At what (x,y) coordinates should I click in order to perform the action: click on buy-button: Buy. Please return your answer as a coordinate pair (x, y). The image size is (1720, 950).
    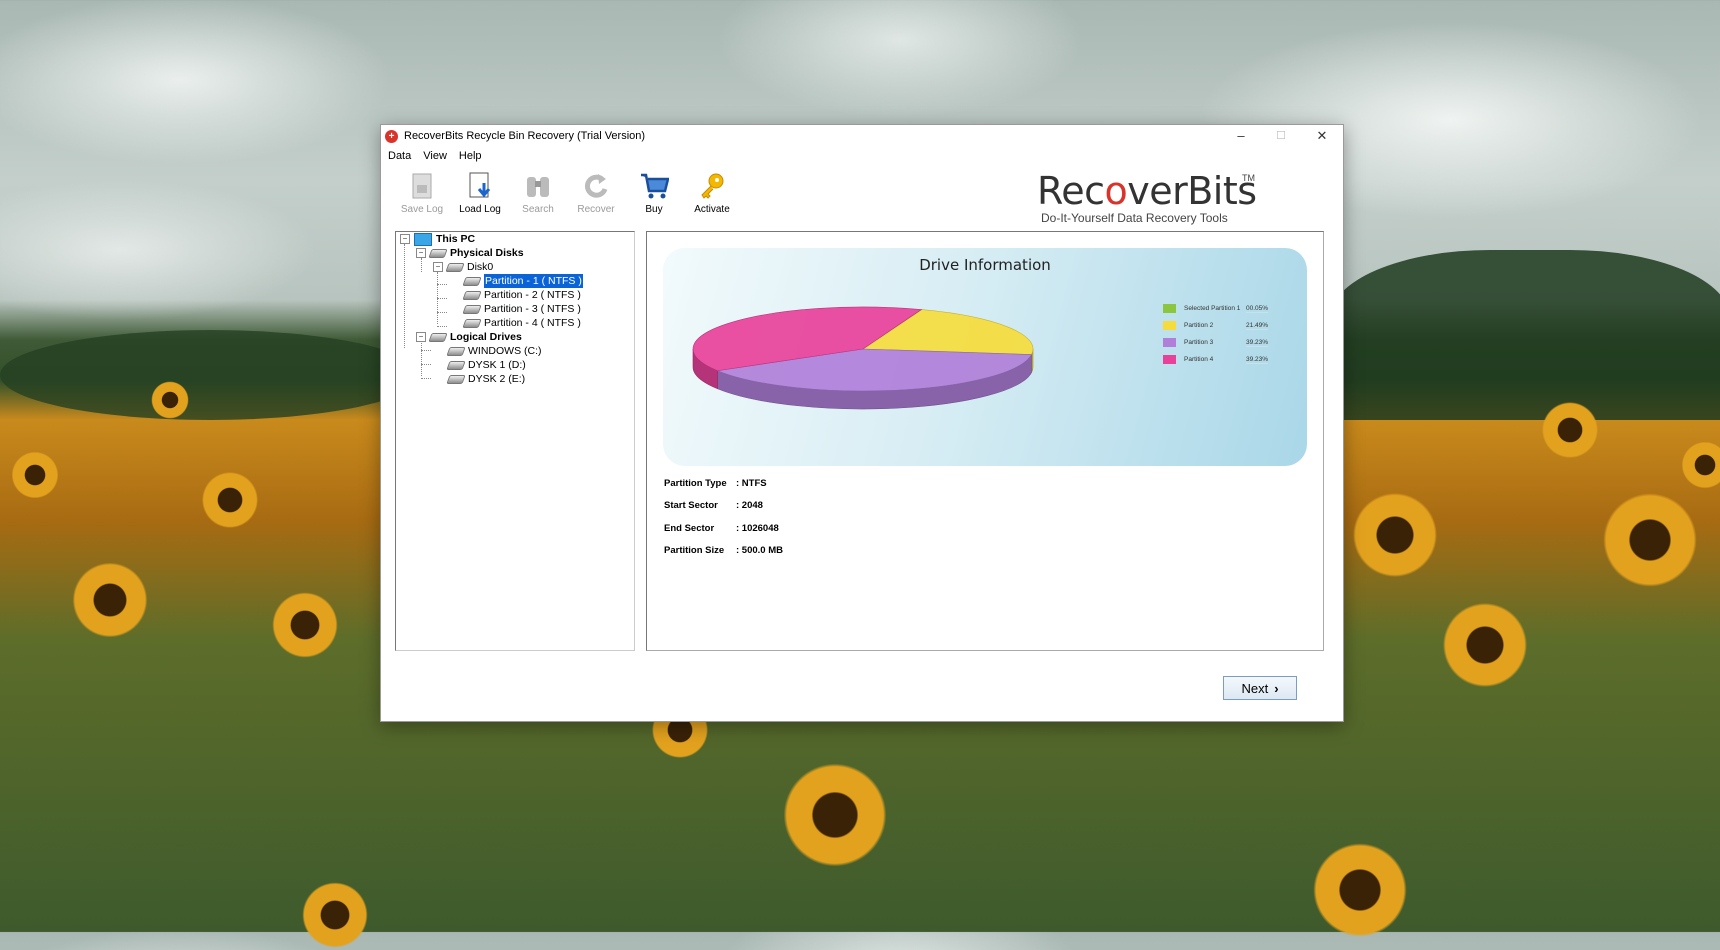
    Looking at the image, I should click on (654, 193).